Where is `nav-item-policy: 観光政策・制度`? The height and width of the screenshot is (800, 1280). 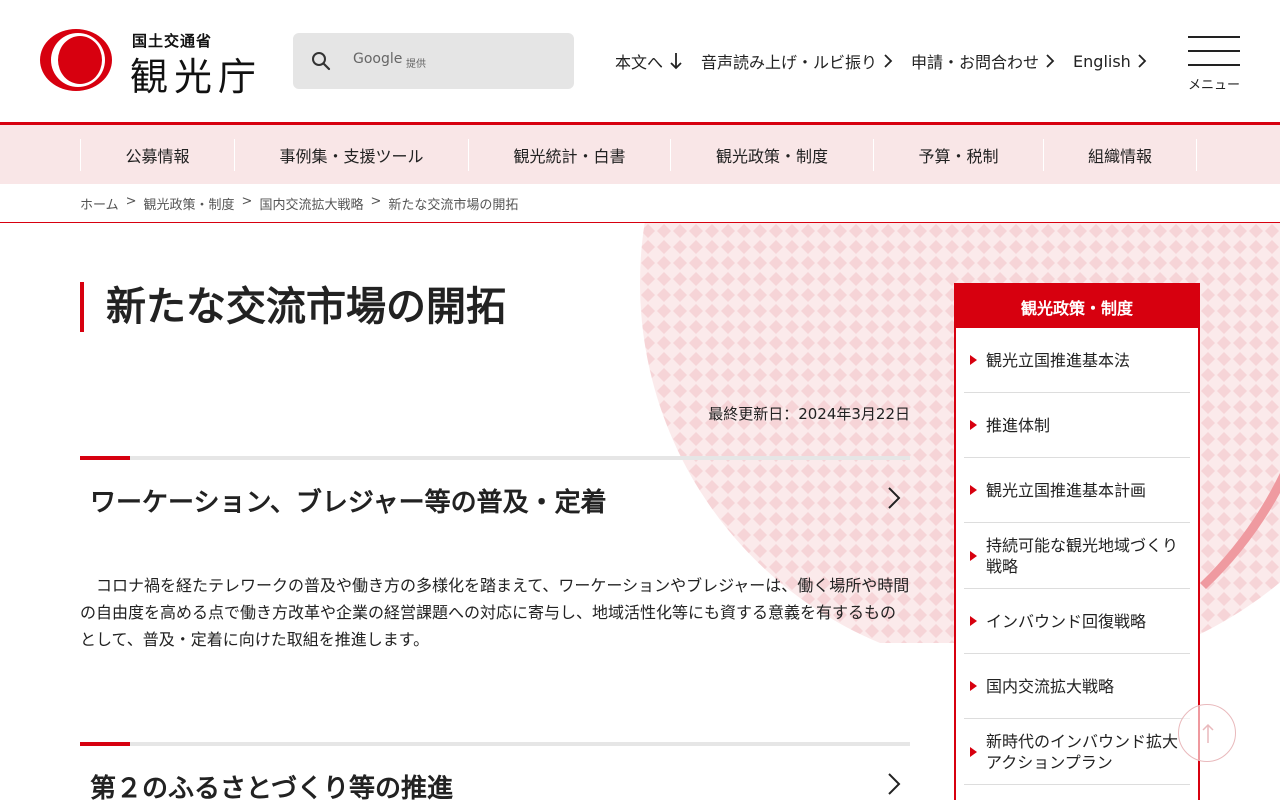 nav-item-policy: 観光政策・制度 is located at coordinates (771, 155).